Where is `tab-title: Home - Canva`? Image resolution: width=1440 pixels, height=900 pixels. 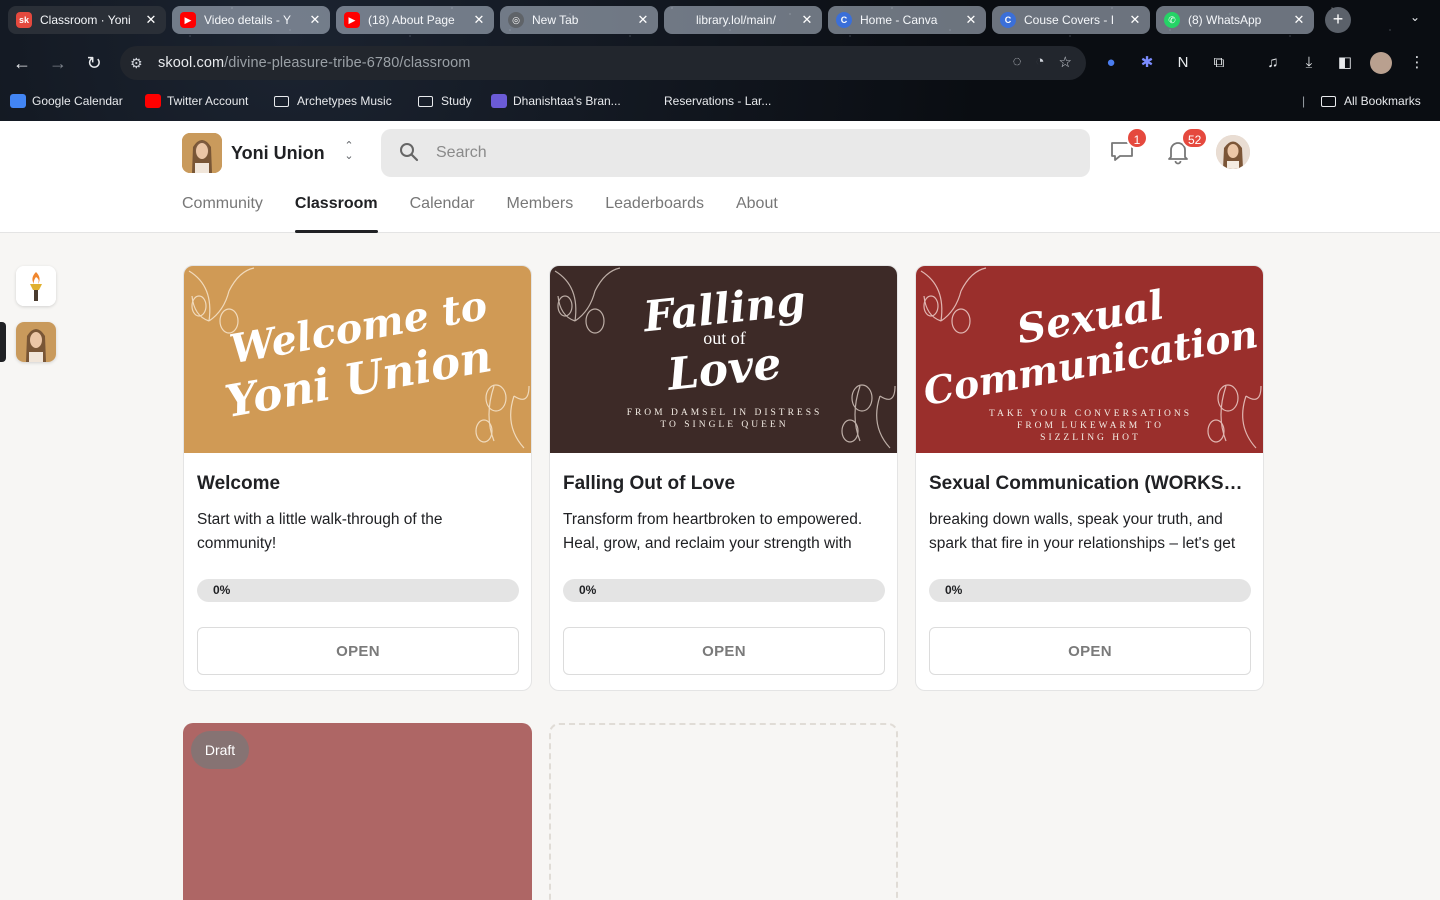
tab-title: Home - Canva is located at coordinates (899, 20).